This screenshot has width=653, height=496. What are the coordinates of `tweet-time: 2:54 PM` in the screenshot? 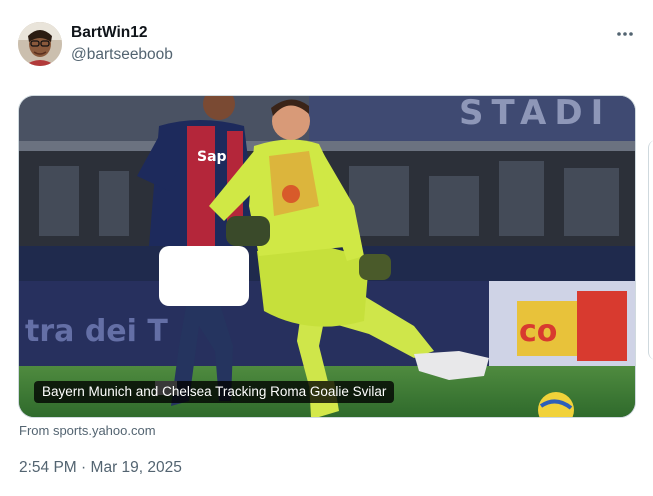 It's located at (48, 467).